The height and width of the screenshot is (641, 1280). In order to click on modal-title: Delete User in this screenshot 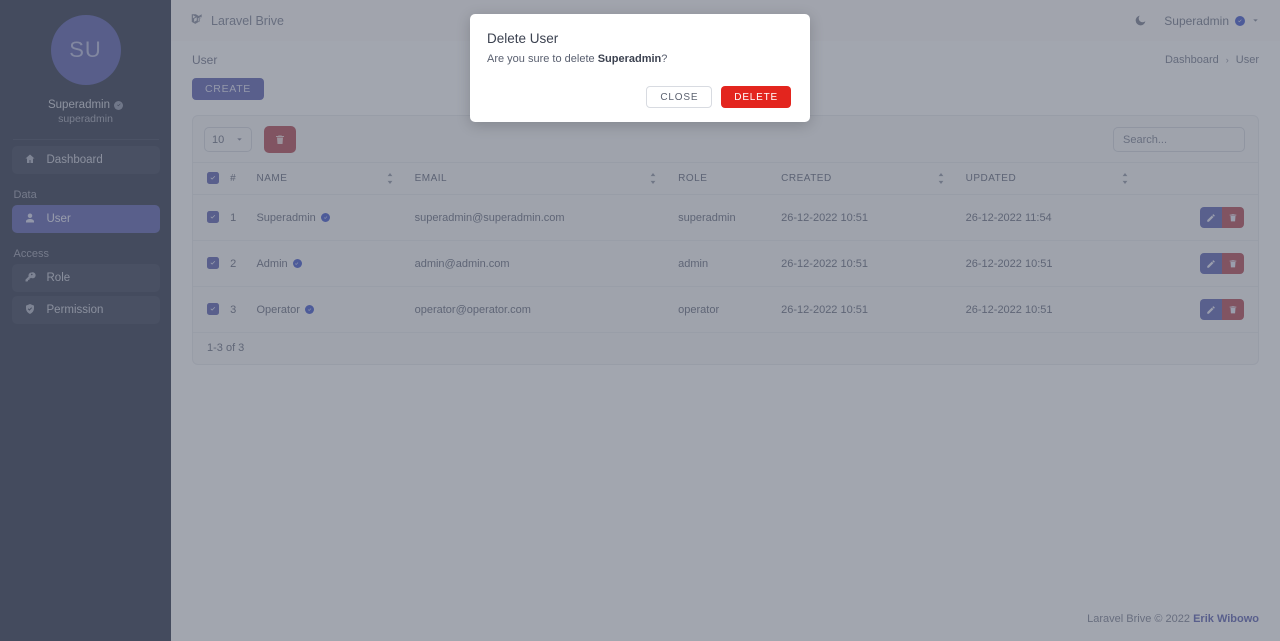, I will do `click(523, 38)`.